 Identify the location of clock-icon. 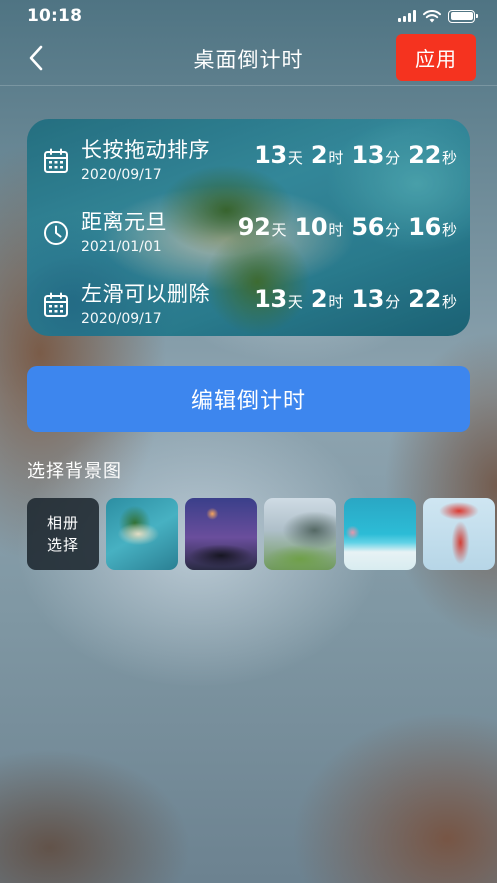
(56, 233).